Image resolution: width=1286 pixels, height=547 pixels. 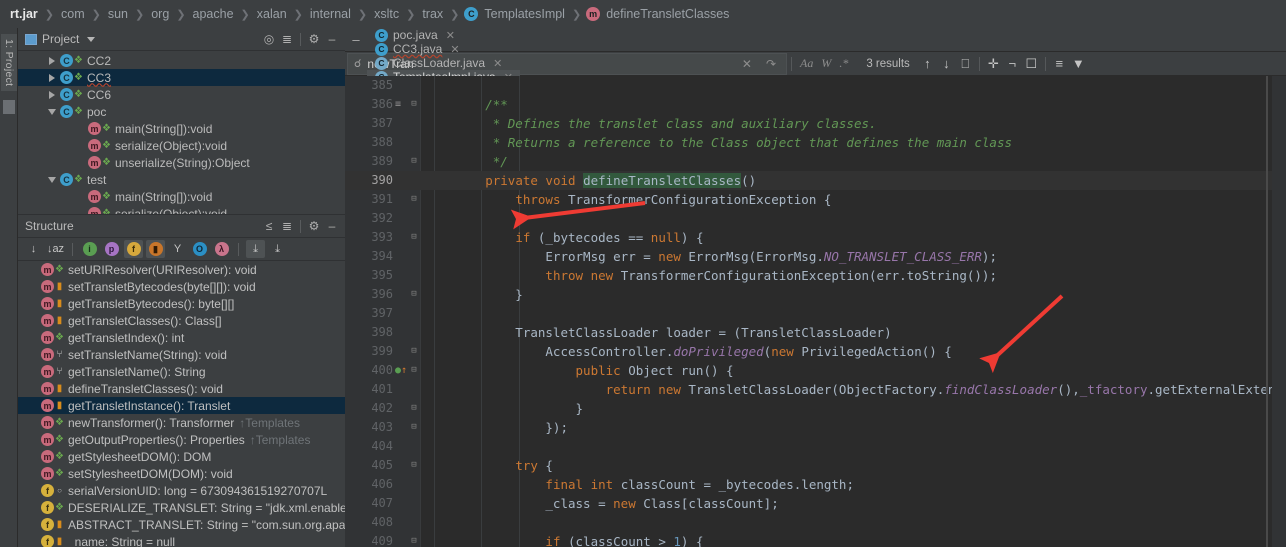 What do you see at coordinates (993, 64) in the screenshot?
I see `add-selection-icon: ✛` at bounding box center [993, 64].